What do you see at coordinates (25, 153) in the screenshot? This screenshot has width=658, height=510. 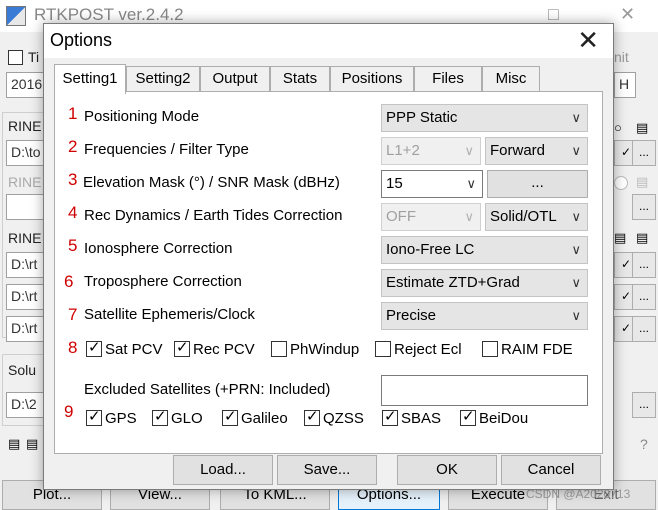 I see `rinex-rover-field: D:\to` at bounding box center [25, 153].